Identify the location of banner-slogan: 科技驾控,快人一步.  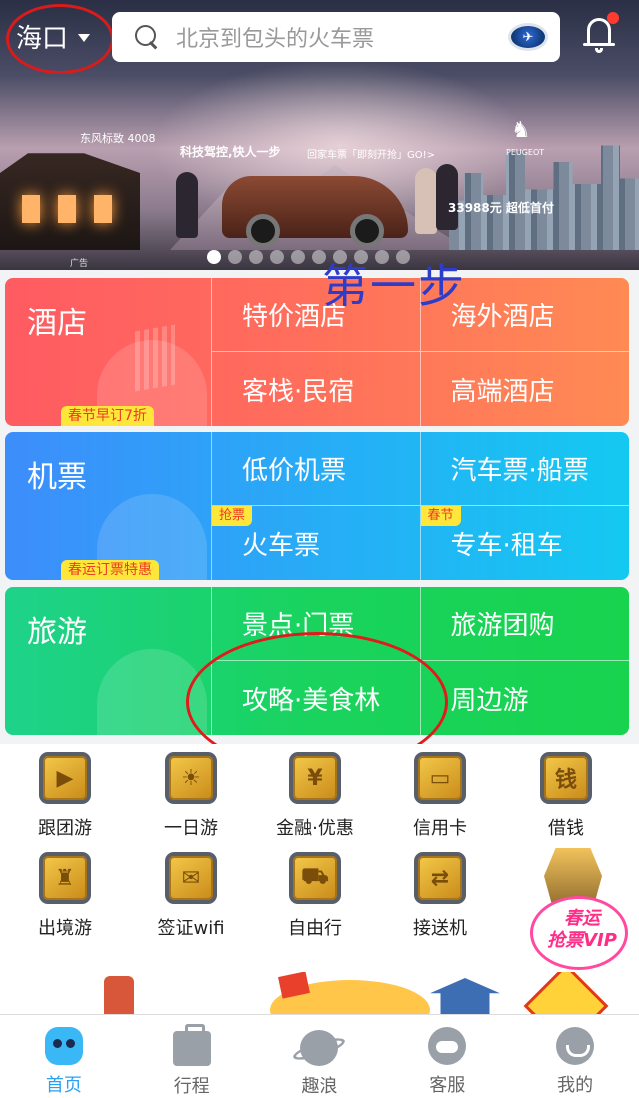
(230, 152).